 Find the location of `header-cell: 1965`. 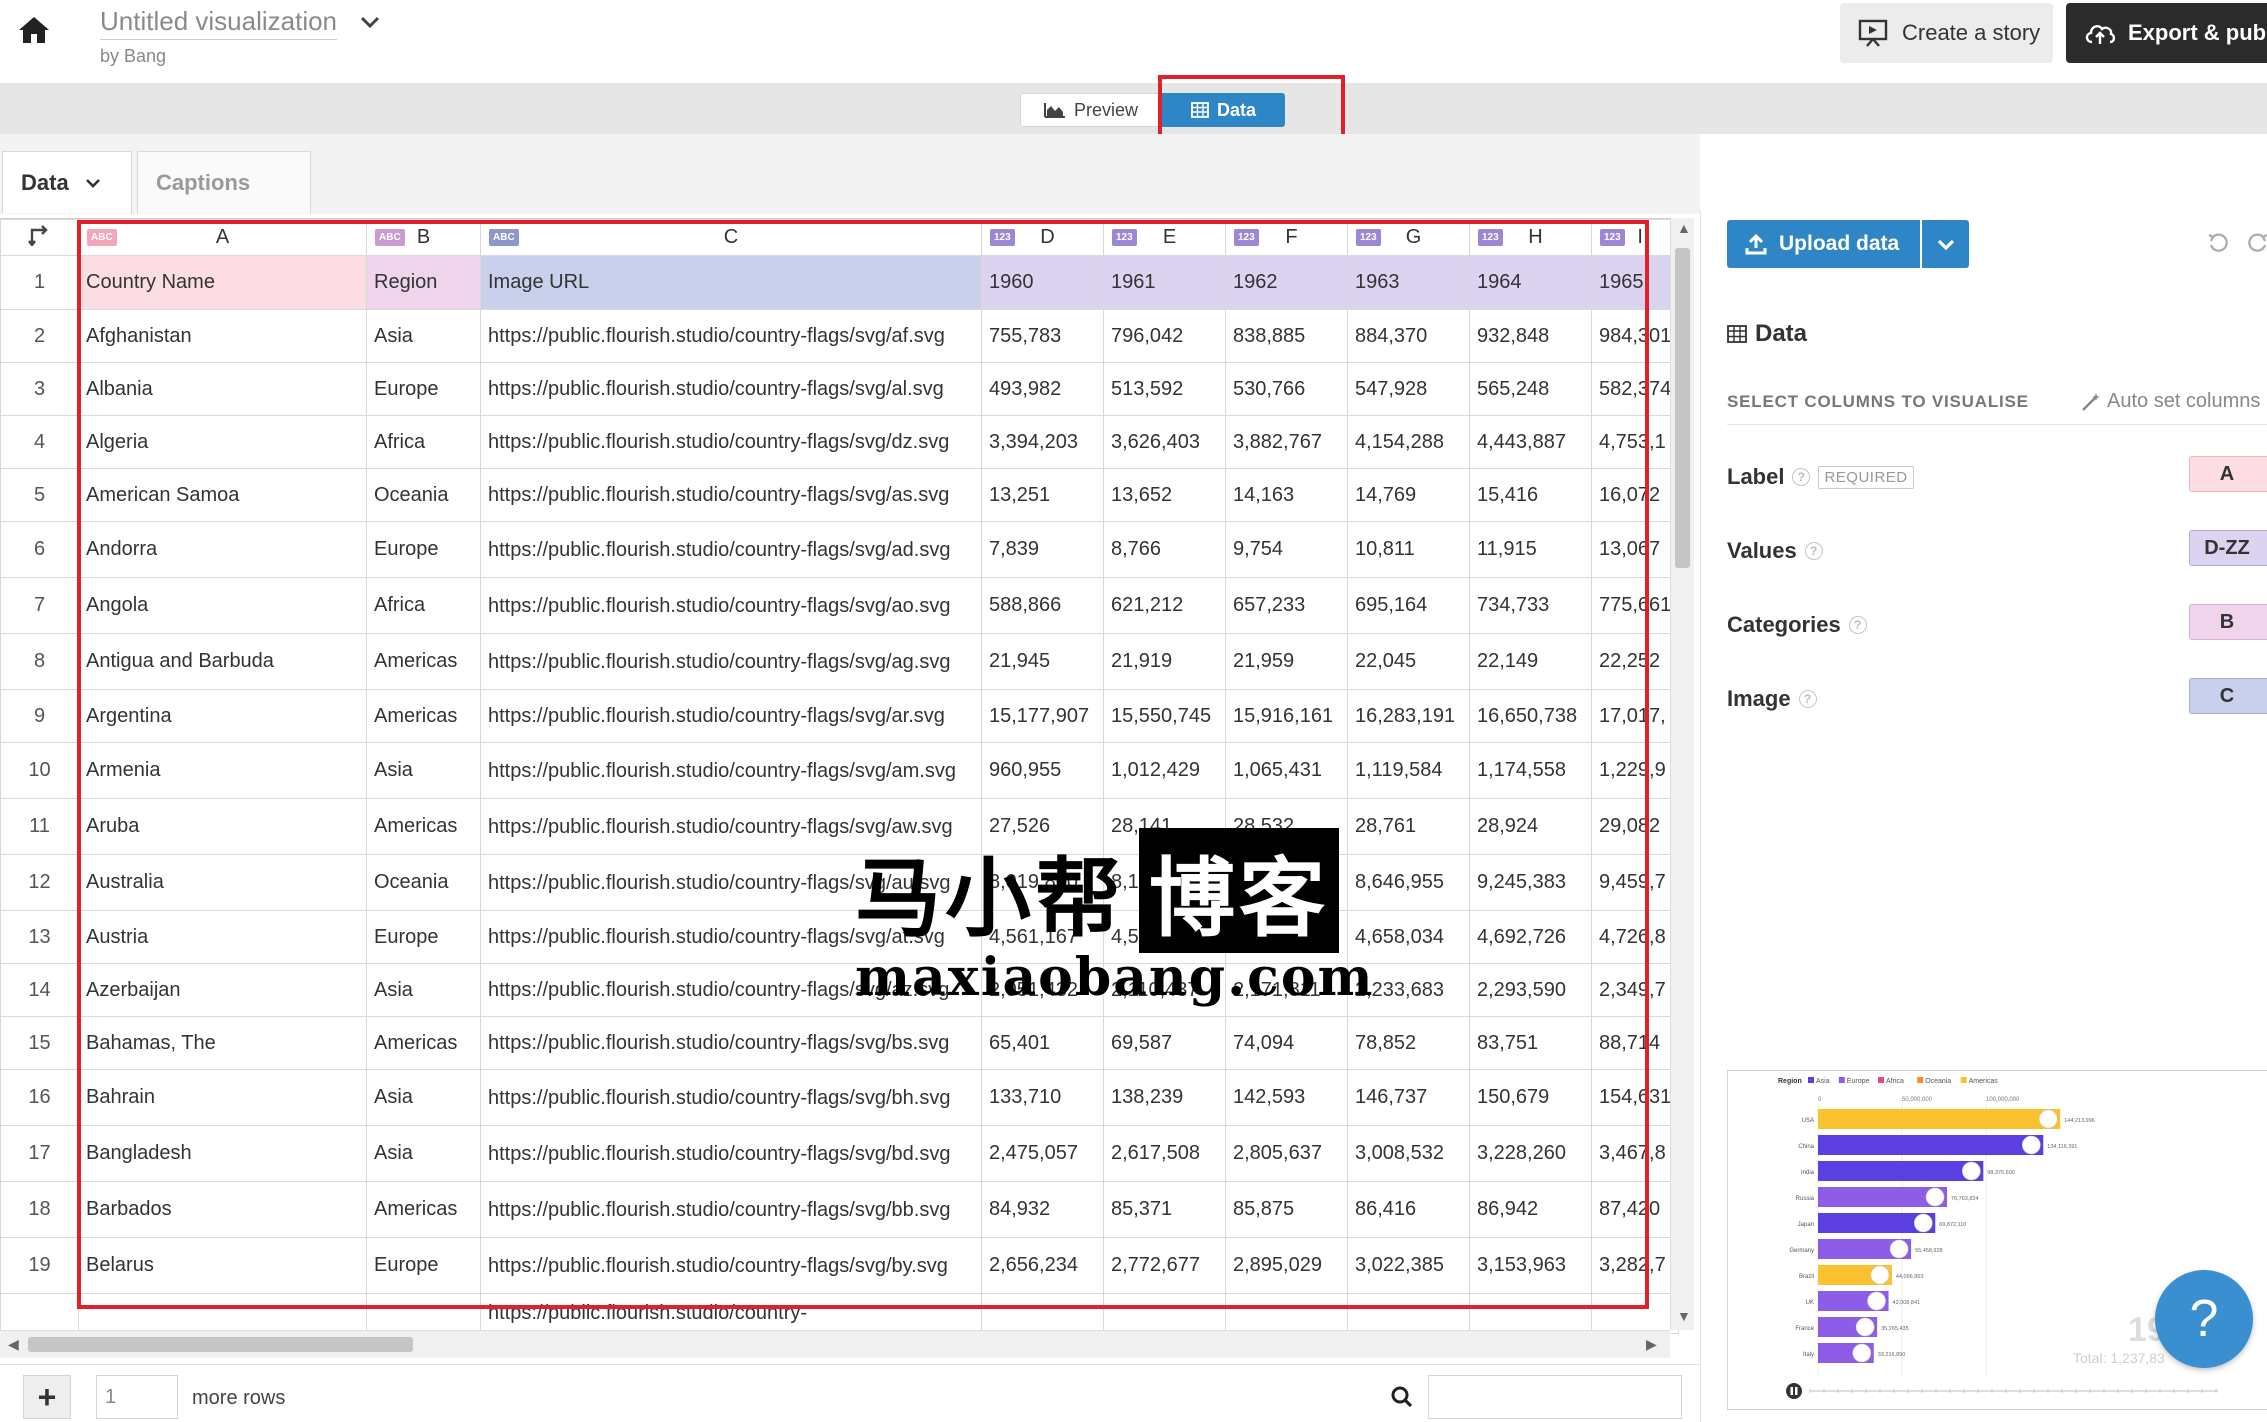

header-cell: 1965 is located at coordinates (1635, 282).